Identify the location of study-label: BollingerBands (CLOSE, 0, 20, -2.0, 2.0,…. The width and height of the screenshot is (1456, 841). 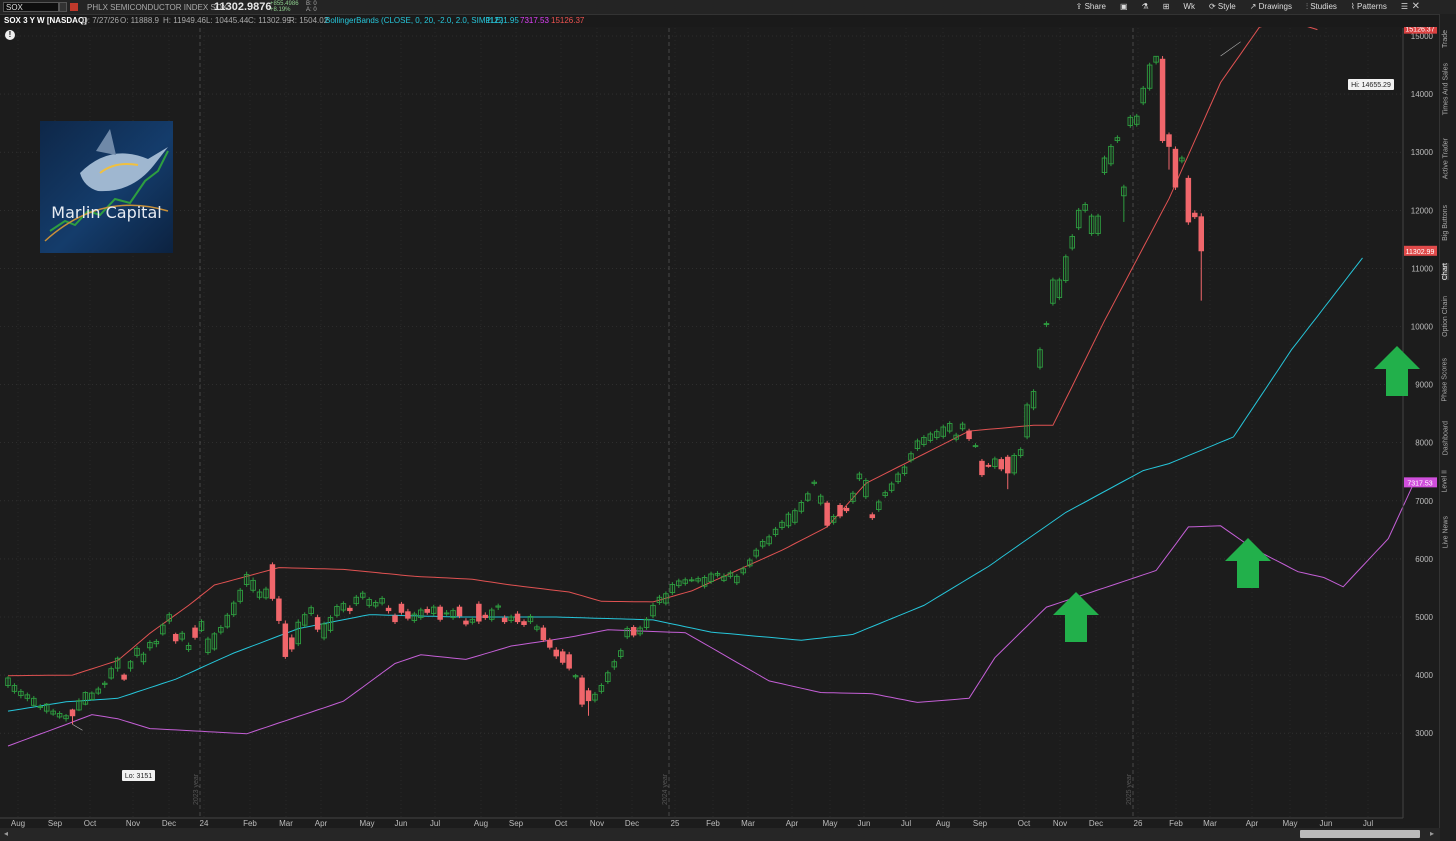
(414, 20).